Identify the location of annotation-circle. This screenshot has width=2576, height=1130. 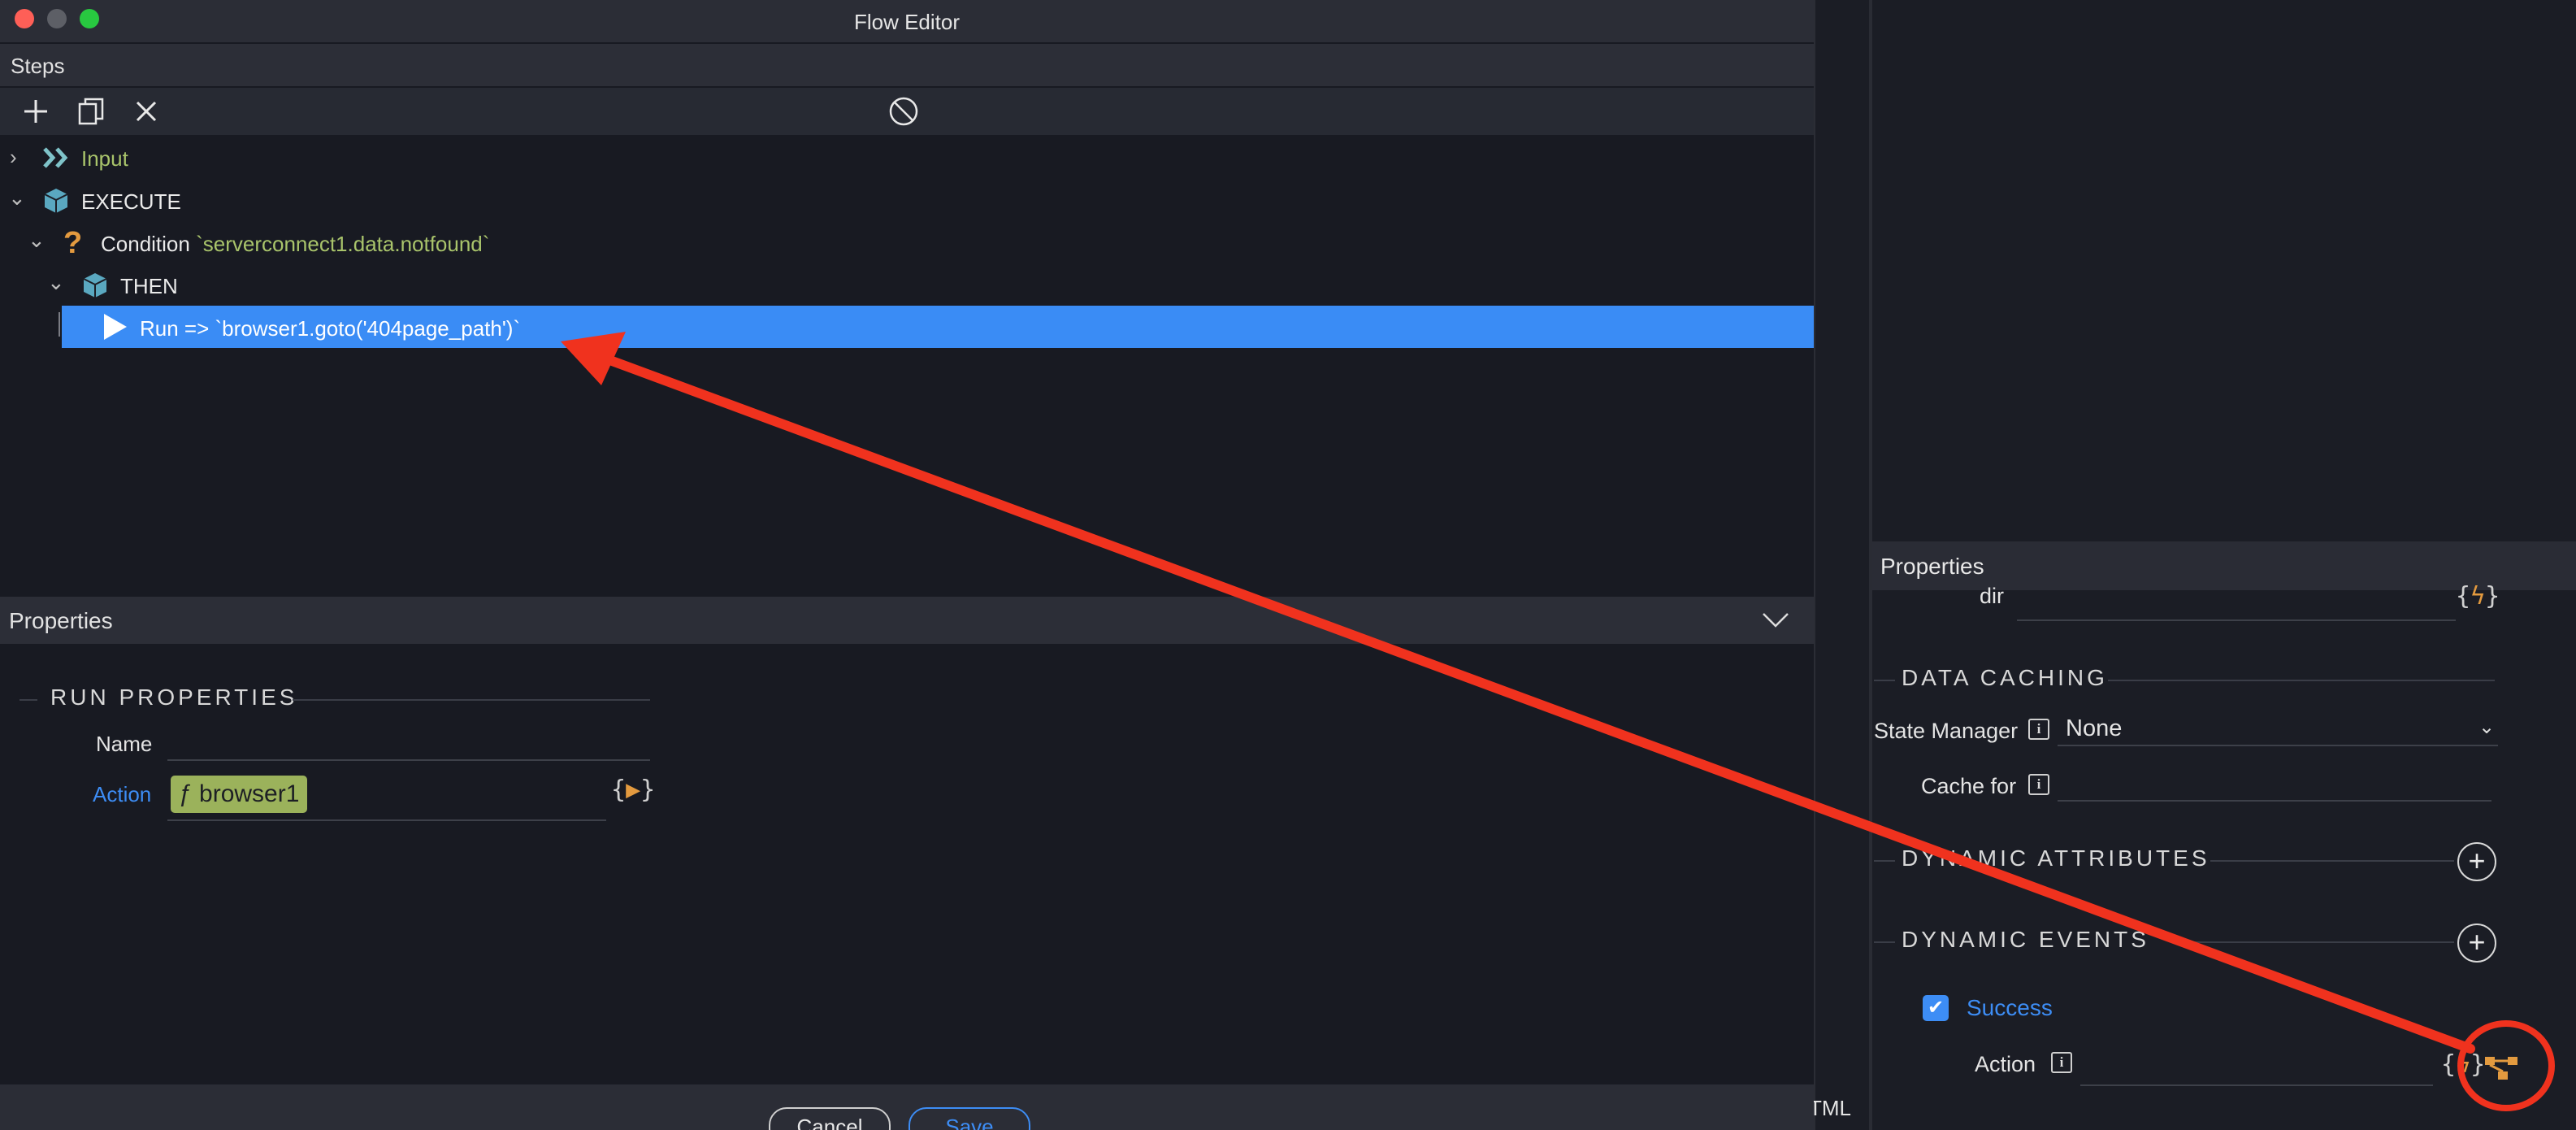
(2506, 1065).